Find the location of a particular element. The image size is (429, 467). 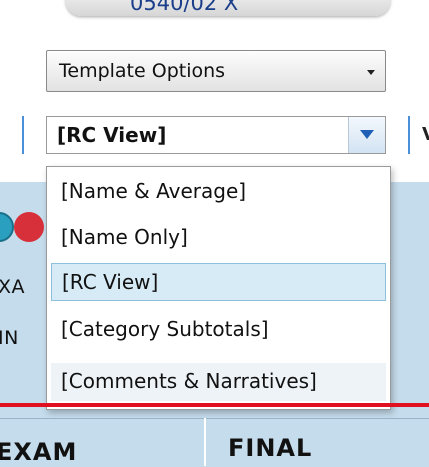

side-label-2: IN is located at coordinates (9, 338).